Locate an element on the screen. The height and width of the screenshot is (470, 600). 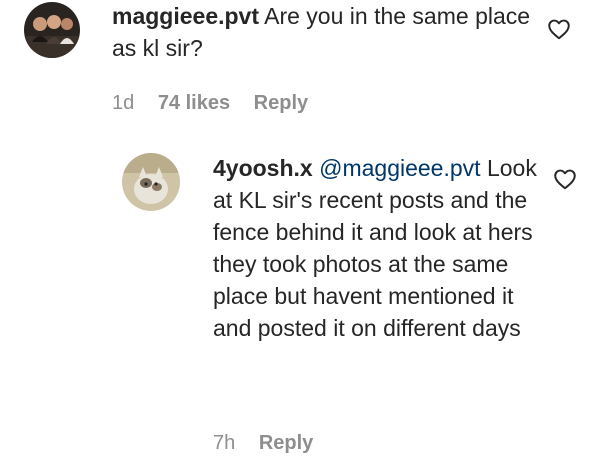
comment-time: 1d is located at coordinates (123, 103).